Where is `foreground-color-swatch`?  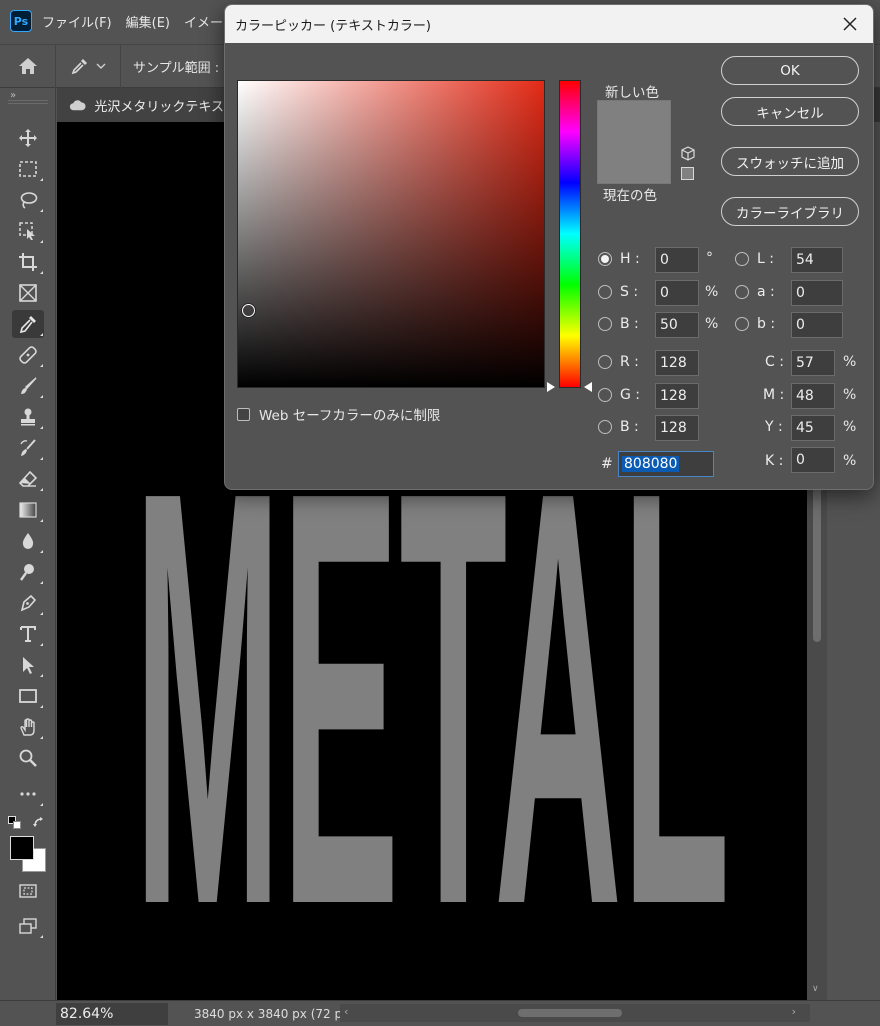 foreground-color-swatch is located at coordinates (22, 848).